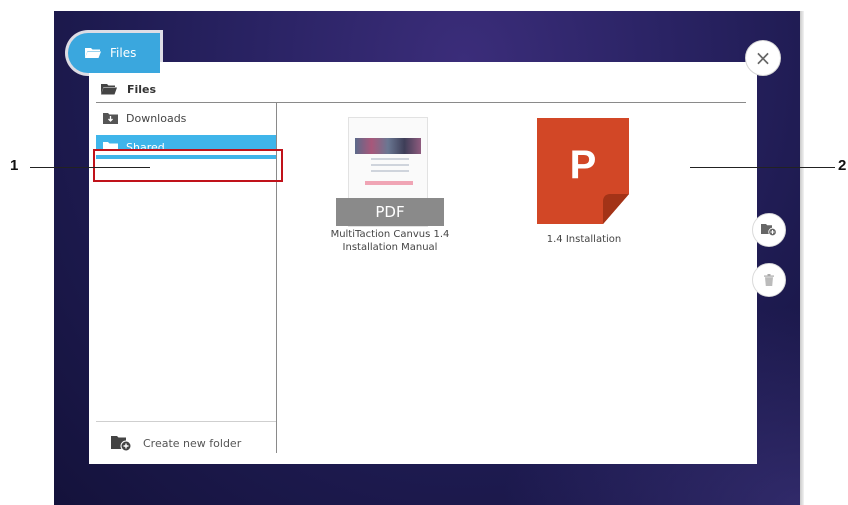 This screenshot has width=848, height=505. What do you see at coordinates (390, 212) in the screenshot?
I see `pdf-type-badge: PDF` at bounding box center [390, 212].